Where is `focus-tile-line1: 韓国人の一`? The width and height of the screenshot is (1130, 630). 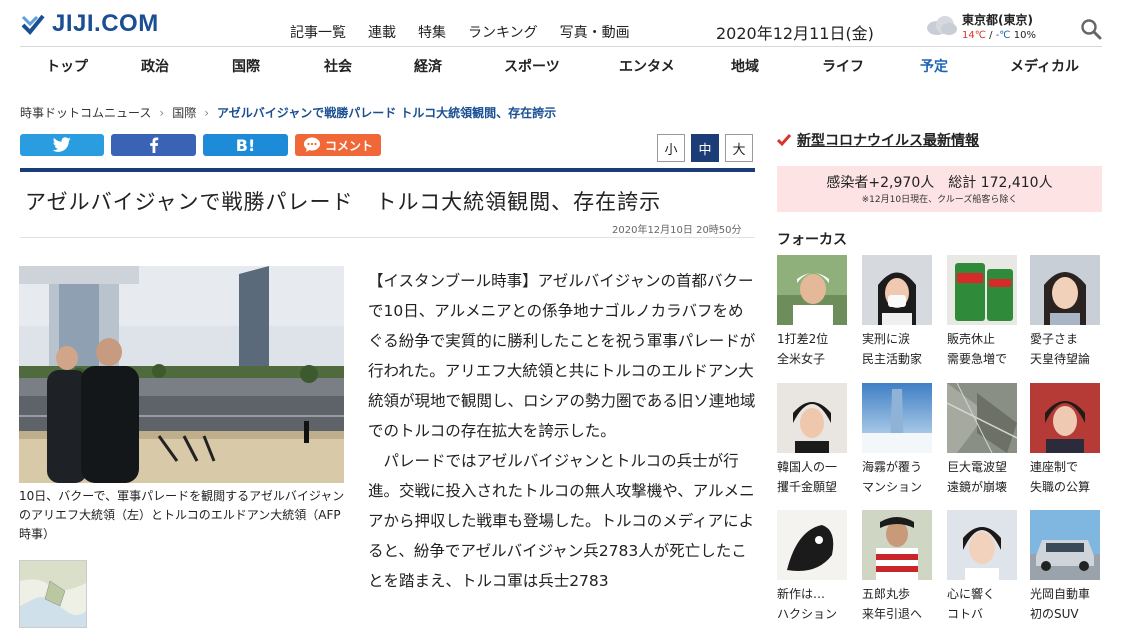 focus-tile-line1: 韓国人の一 is located at coordinates (807, 467).